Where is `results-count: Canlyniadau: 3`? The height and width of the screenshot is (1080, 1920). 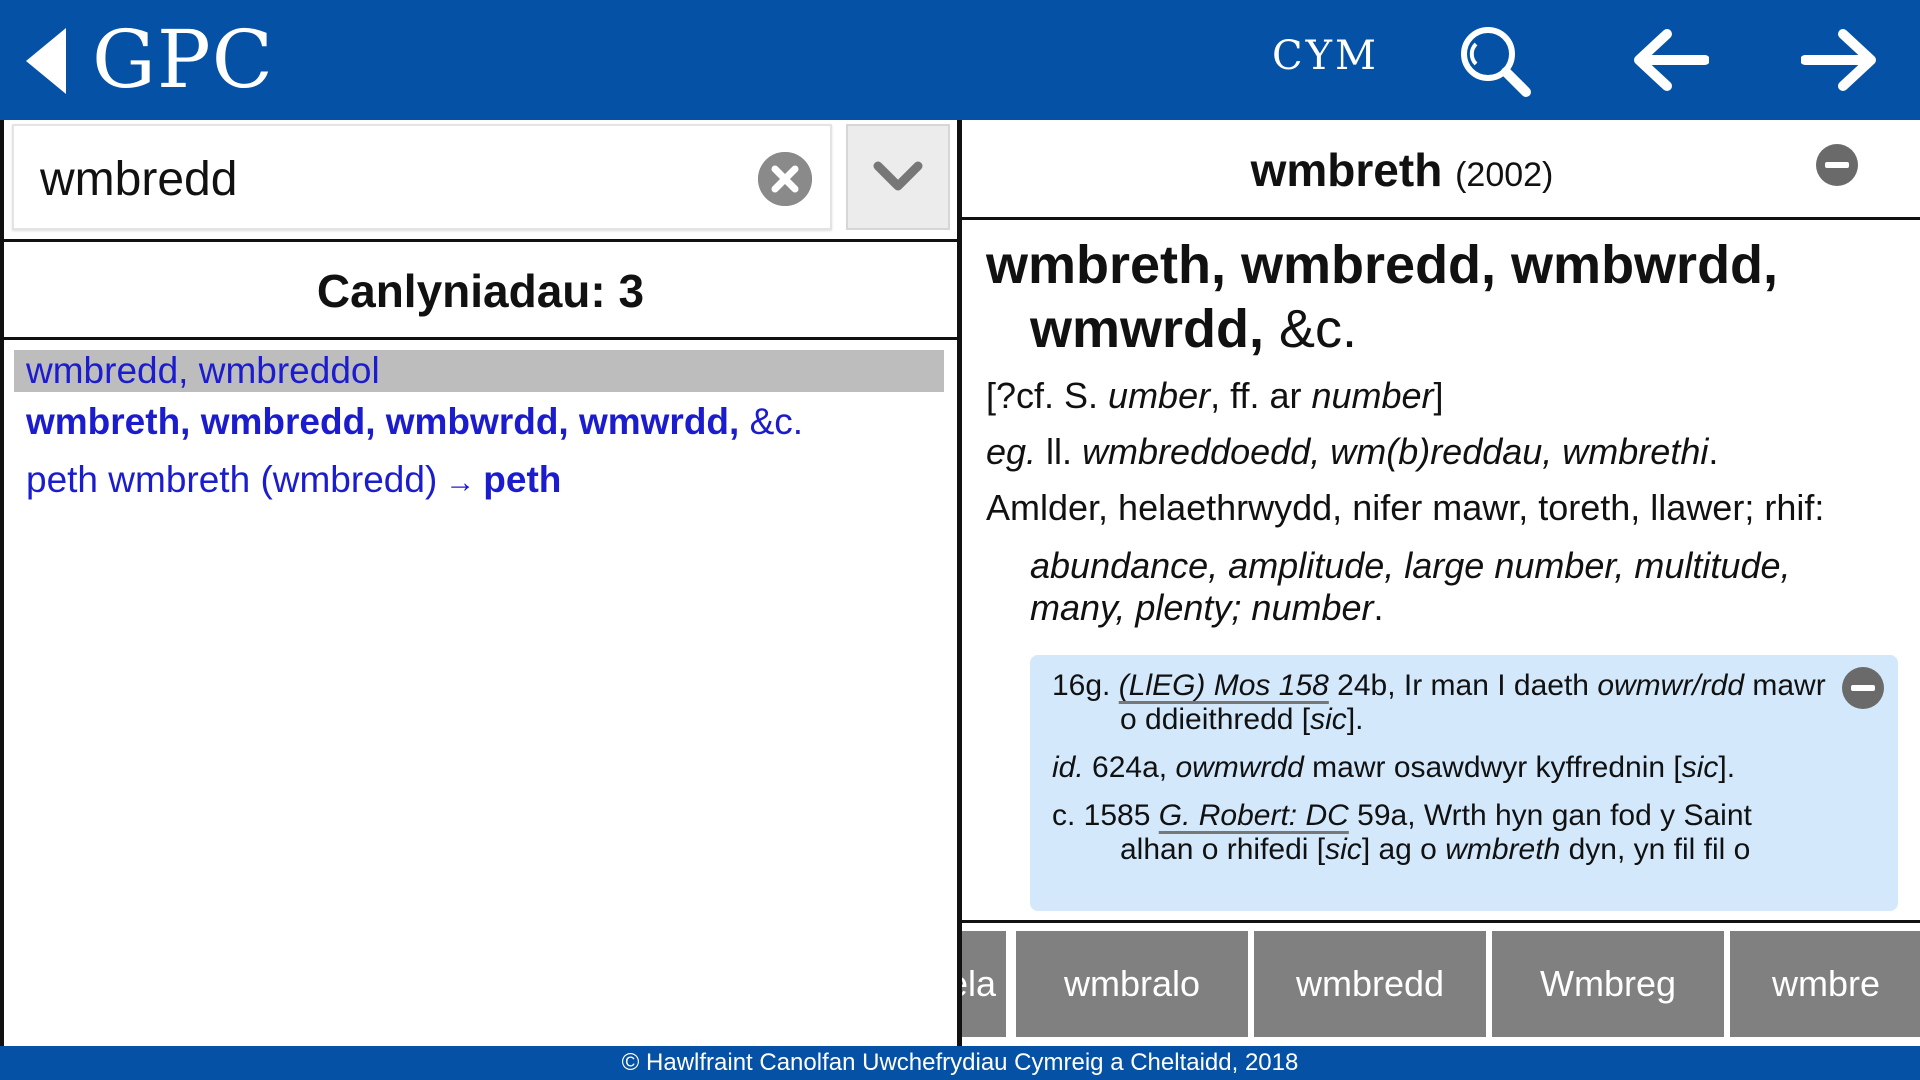
results-count: Canlyniadau: 3 is located at coordinates (480, 292).